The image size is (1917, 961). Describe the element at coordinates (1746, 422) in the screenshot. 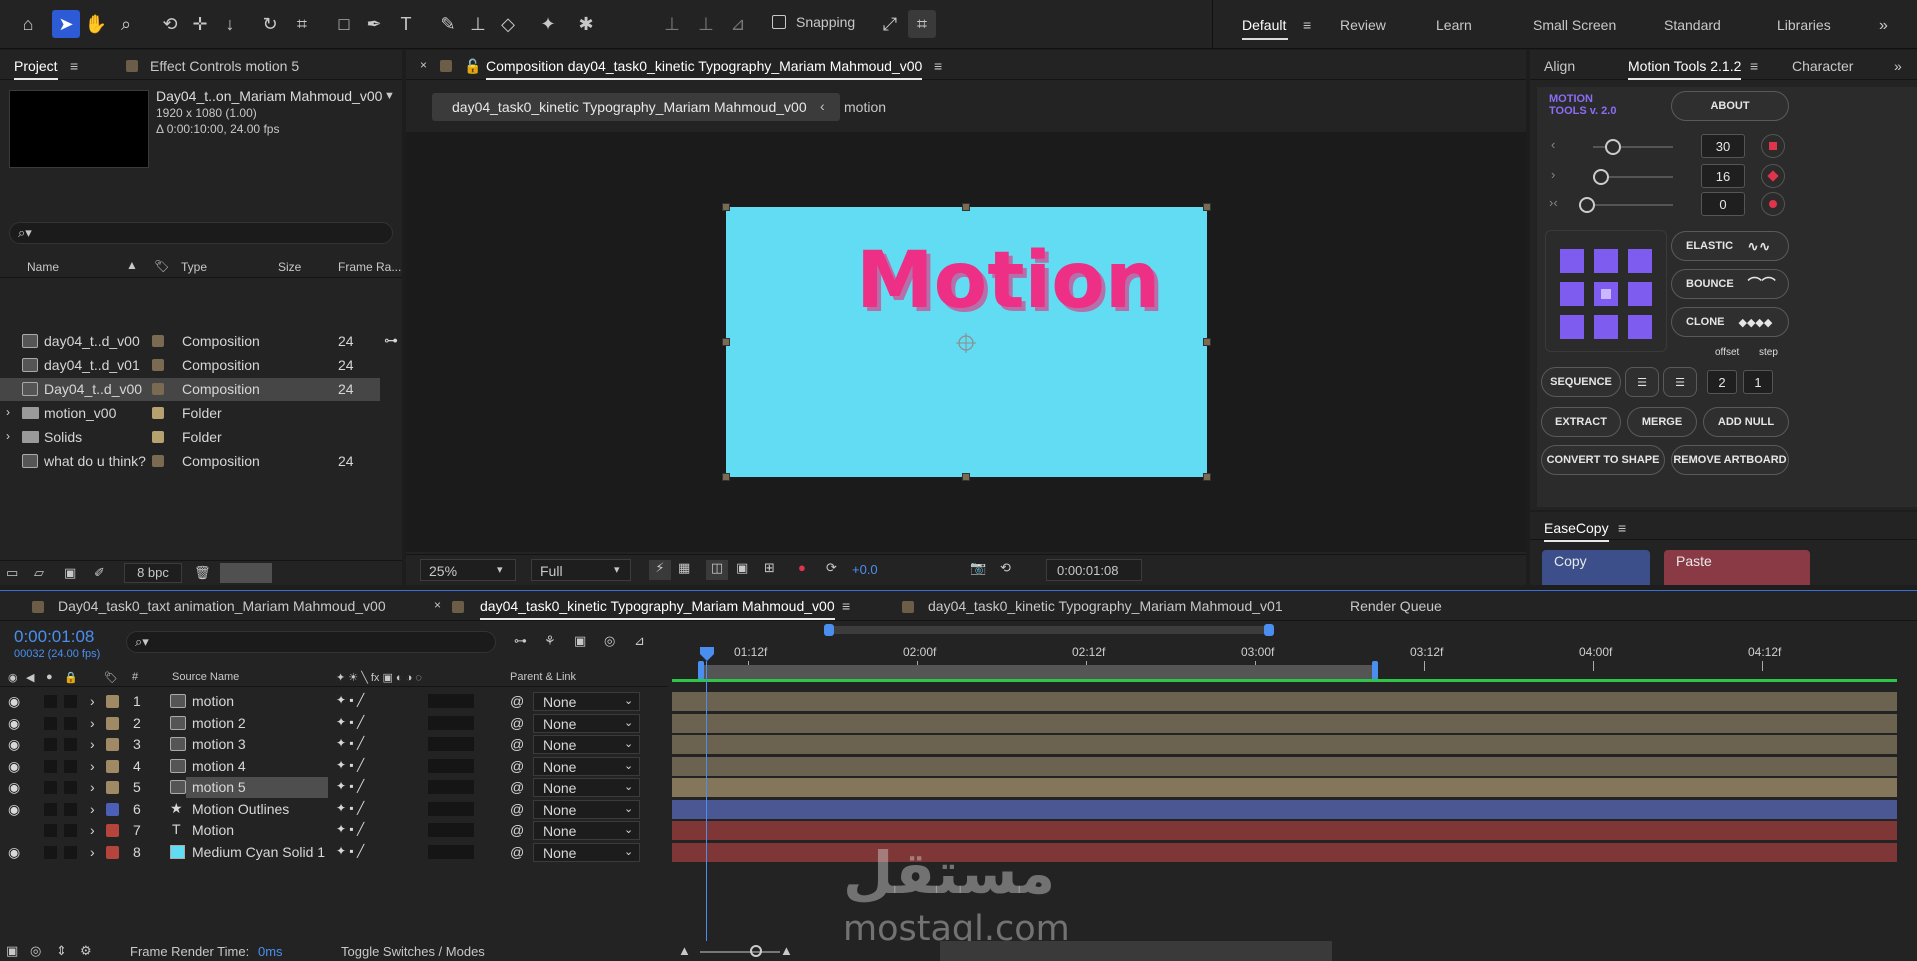

I see `add-null-button: ADD NULL` at that location.